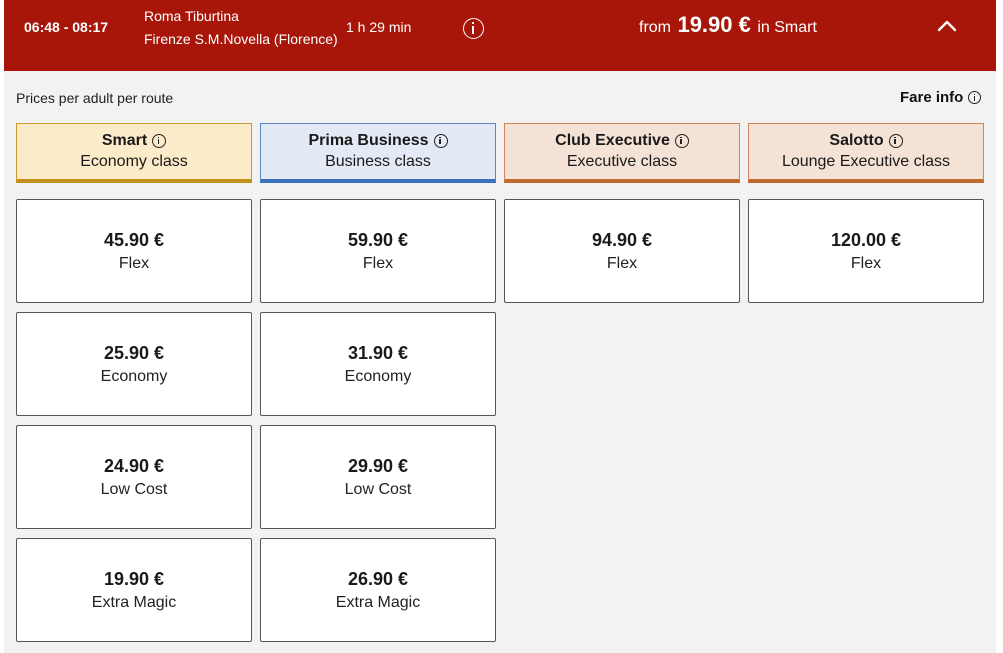 This screenshot has height=653, width=1003. I want to click on class-name: Smart, so click(134, 141).